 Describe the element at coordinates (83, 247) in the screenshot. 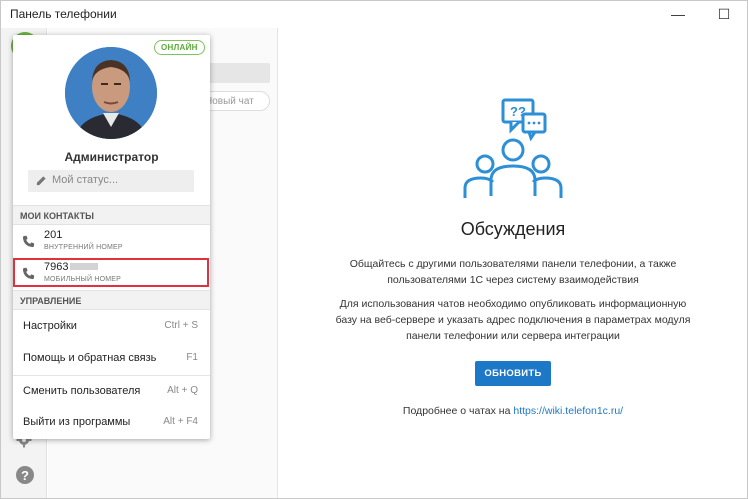

I see `contact-type: ВНУТРЕННИЙ НОМЕР` at that location.